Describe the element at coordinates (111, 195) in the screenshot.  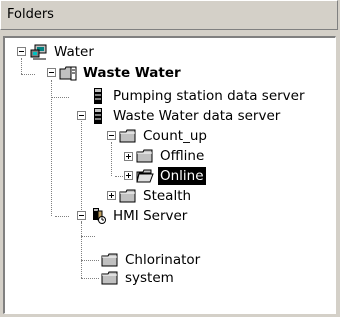
I see `stealth-expander` at that location.